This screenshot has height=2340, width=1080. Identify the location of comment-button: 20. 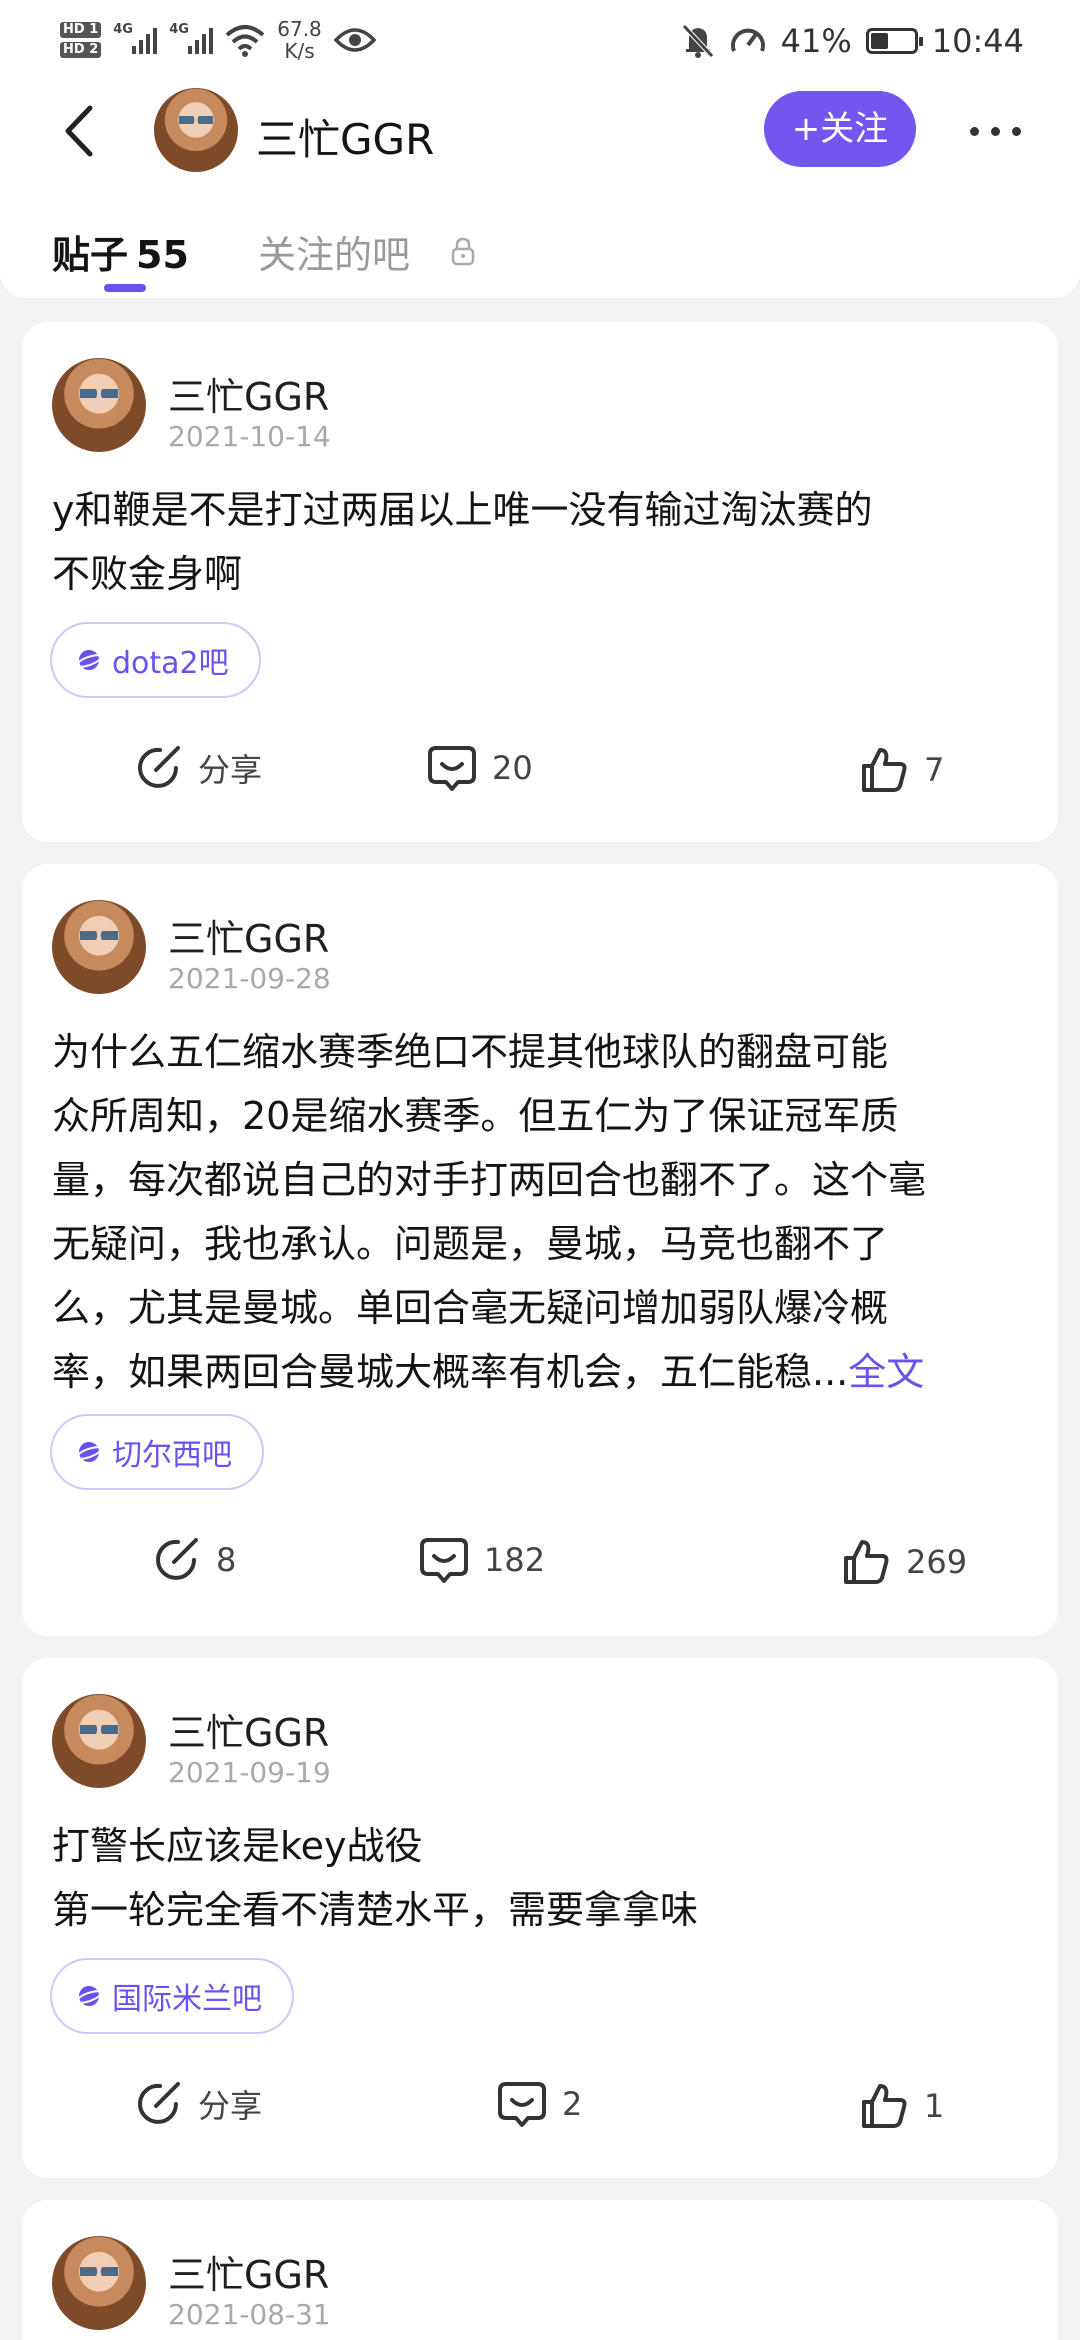
(479, 768).